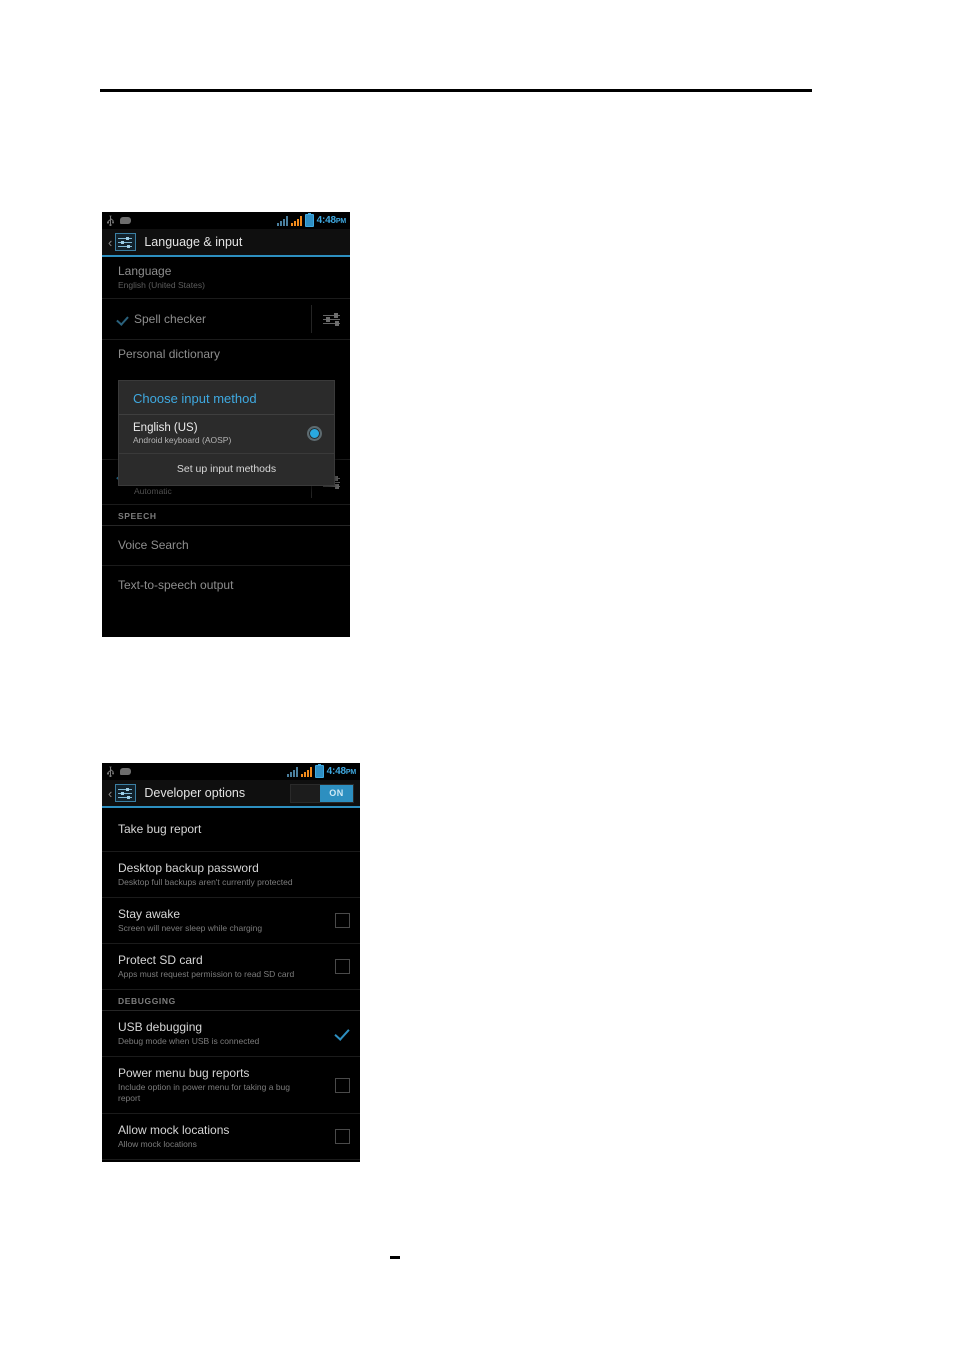  What do you see at coordinates (456, 90) in the screenshot?
I see `page-header-rule` at bounding box center [456, 90].